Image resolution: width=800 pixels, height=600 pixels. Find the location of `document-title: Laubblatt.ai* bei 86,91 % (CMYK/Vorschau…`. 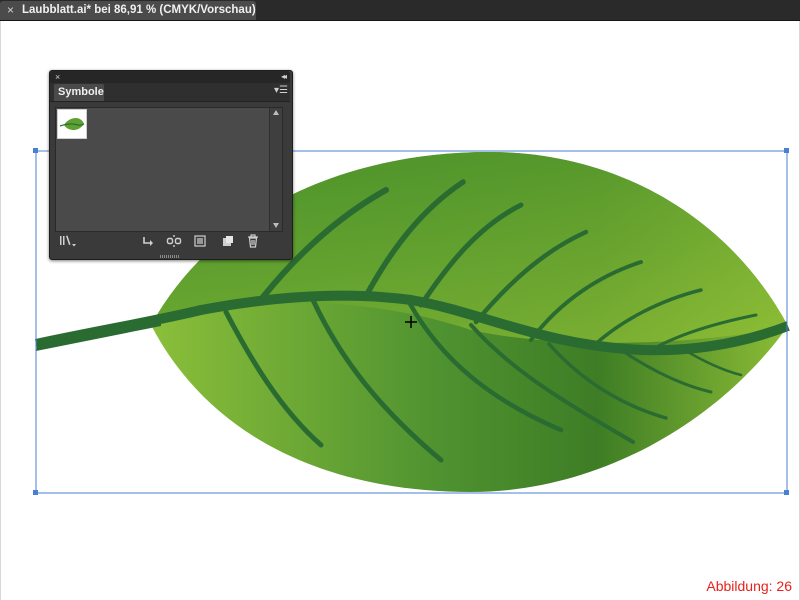

document-title: Laubblatt.ai* bei 86,91 % (CMYK/Vorschau… is located at coordinates (139, 10).